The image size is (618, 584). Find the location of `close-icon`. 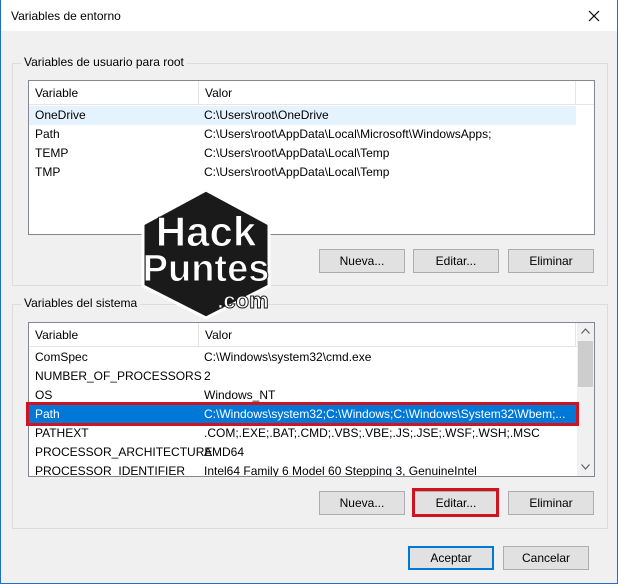

close-icon is located at coordinates (594, 15).